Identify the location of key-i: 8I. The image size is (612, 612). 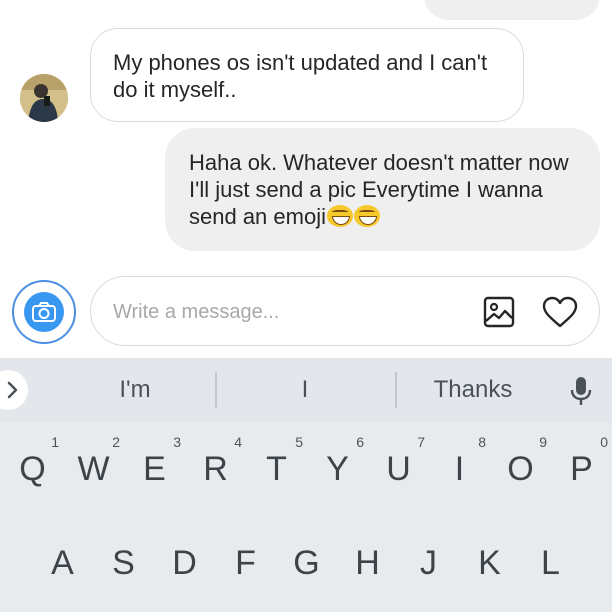
(459, 460).